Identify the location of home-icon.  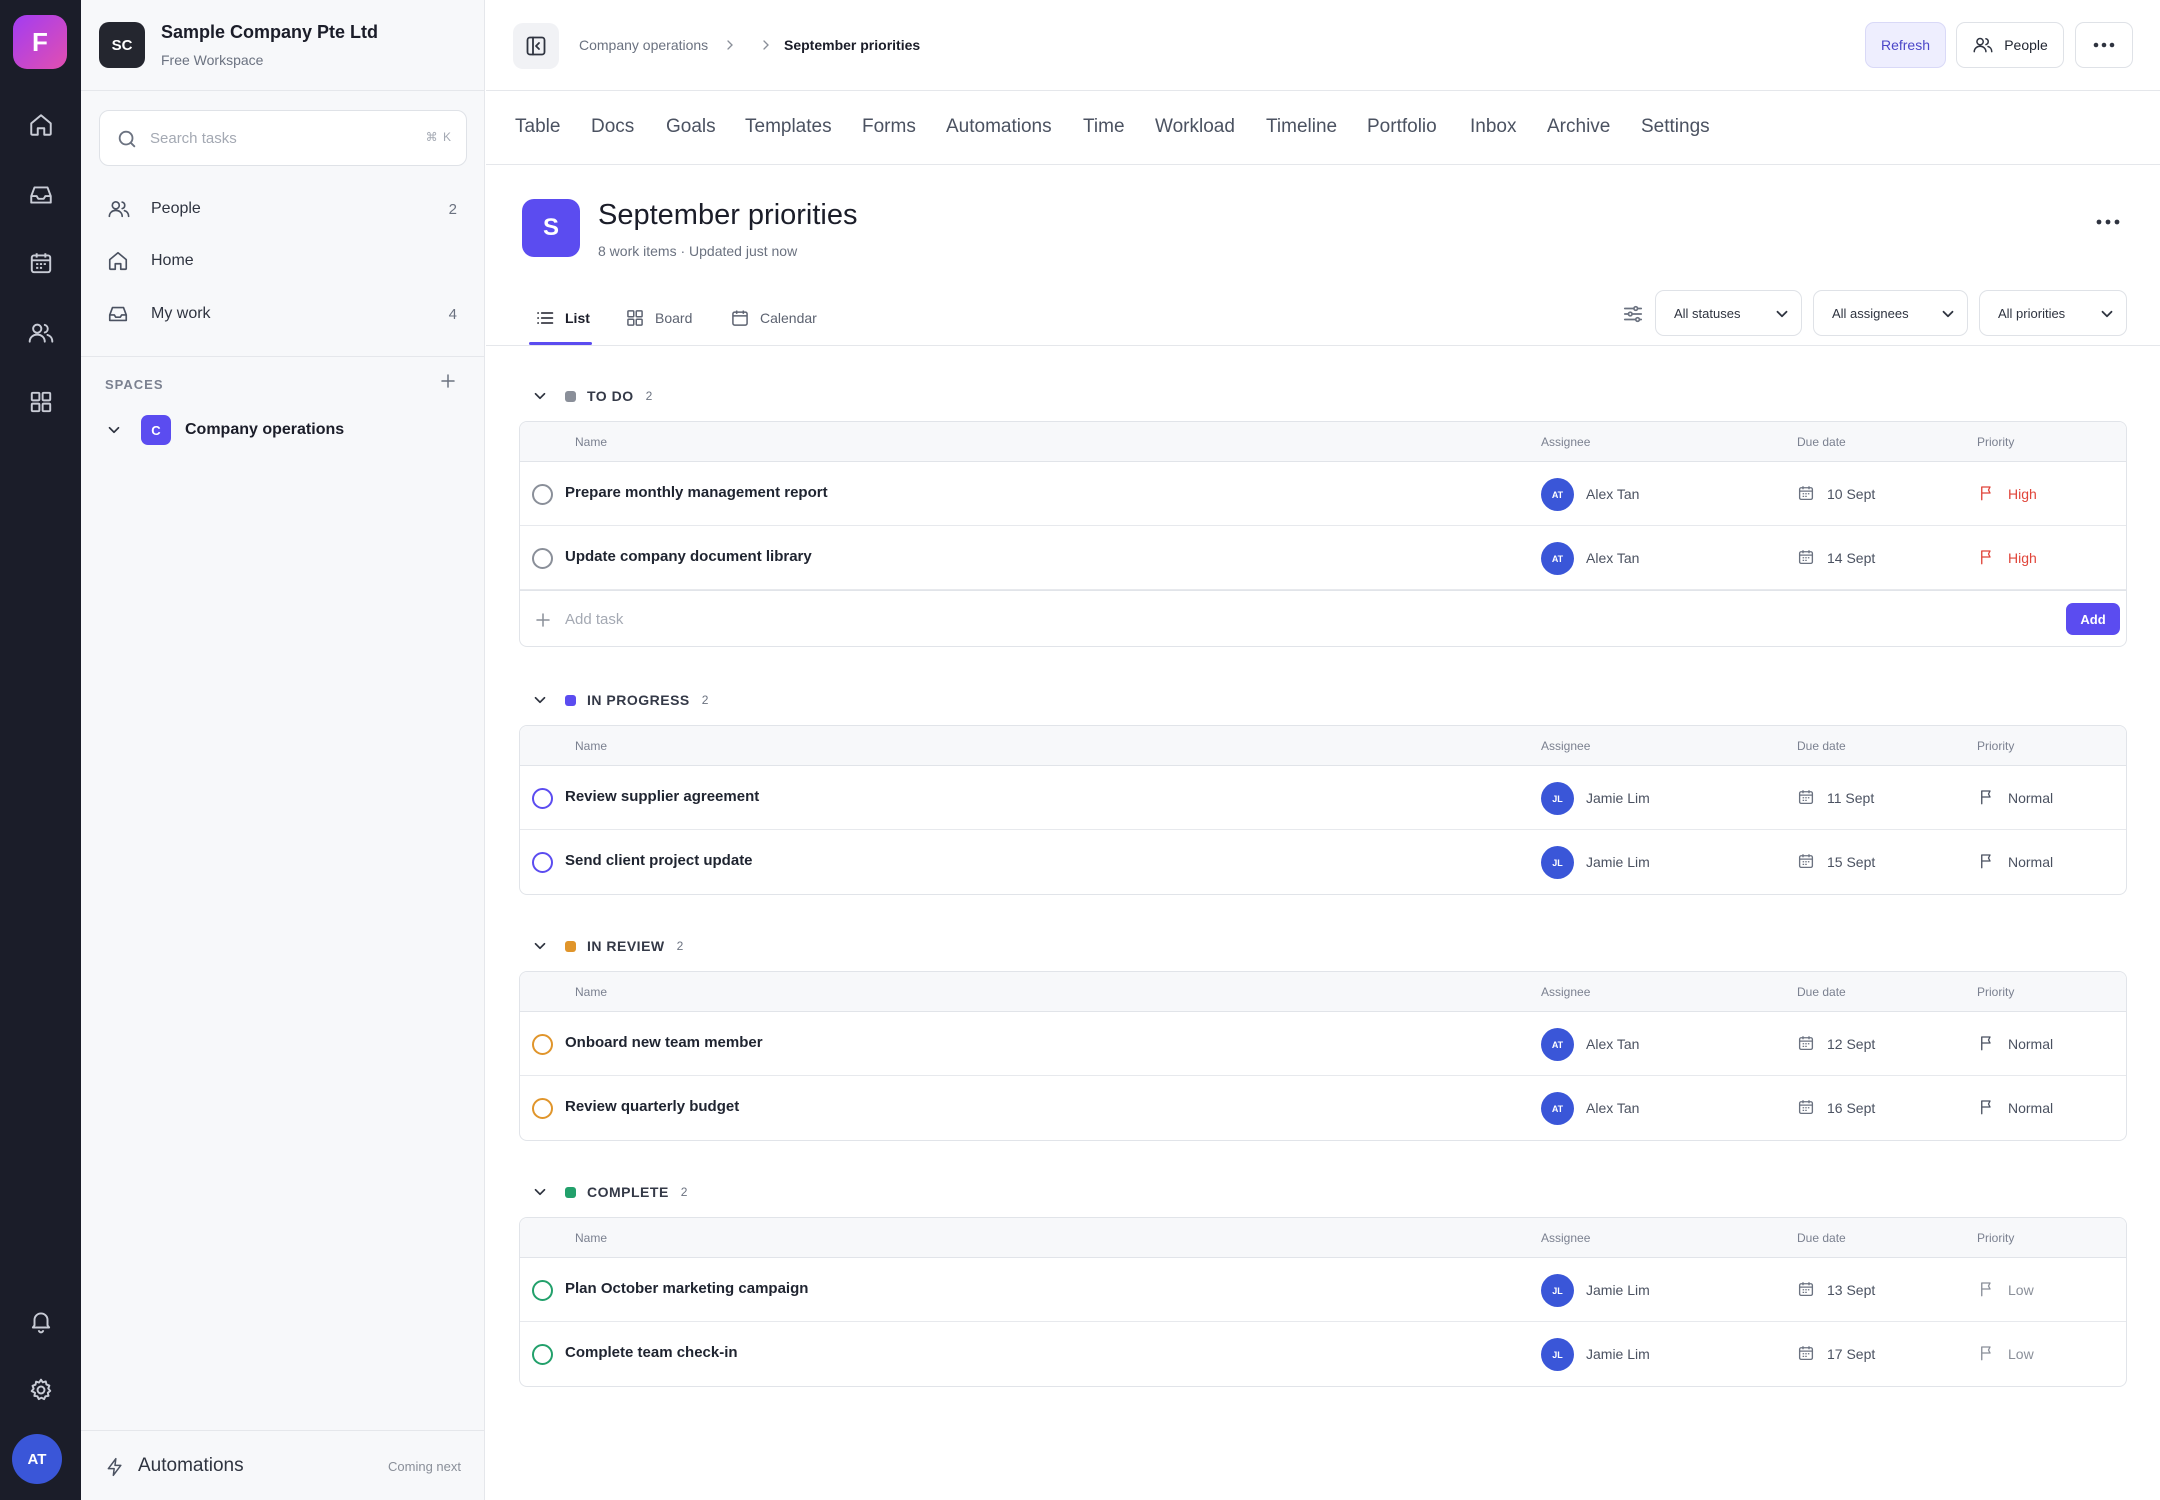
(41, 125).